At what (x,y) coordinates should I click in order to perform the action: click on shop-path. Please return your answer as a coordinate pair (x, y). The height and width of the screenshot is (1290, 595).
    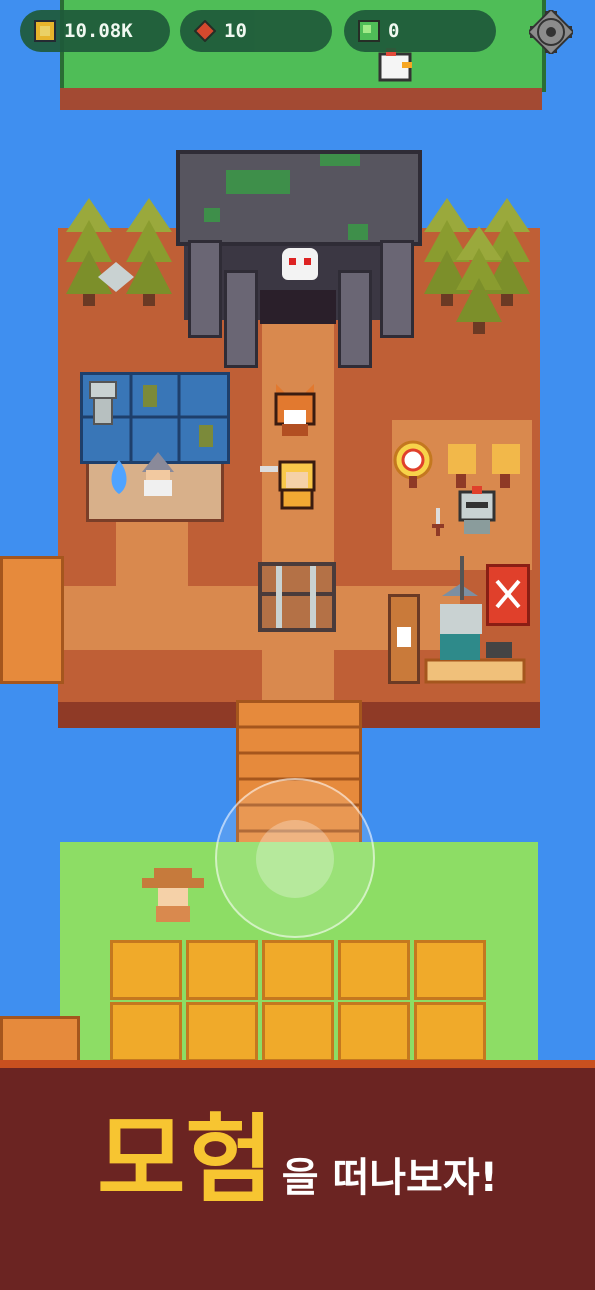
    Looking at the image, I should click on (152, 557).